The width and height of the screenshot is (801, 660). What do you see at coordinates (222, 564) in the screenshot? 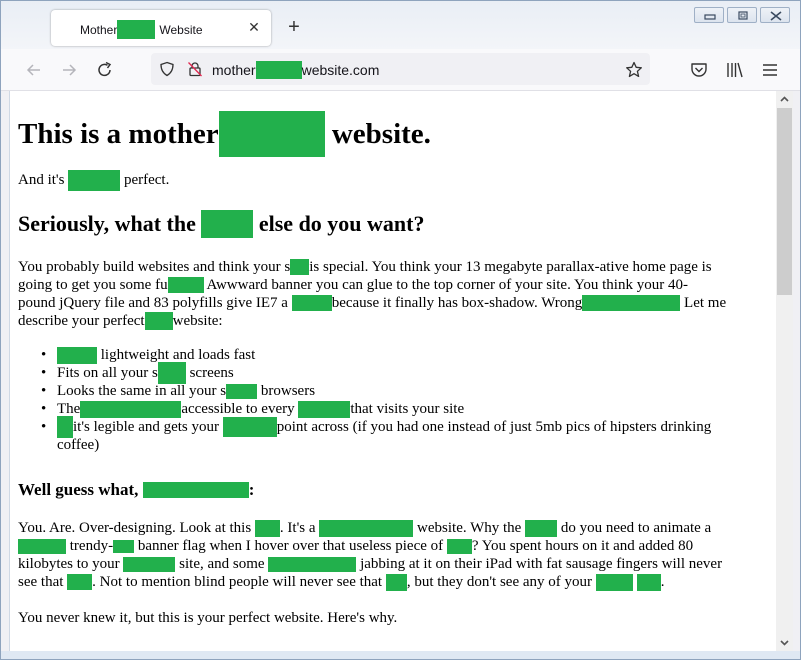
I see `text: site, and some` at bounding box center [222, 564].